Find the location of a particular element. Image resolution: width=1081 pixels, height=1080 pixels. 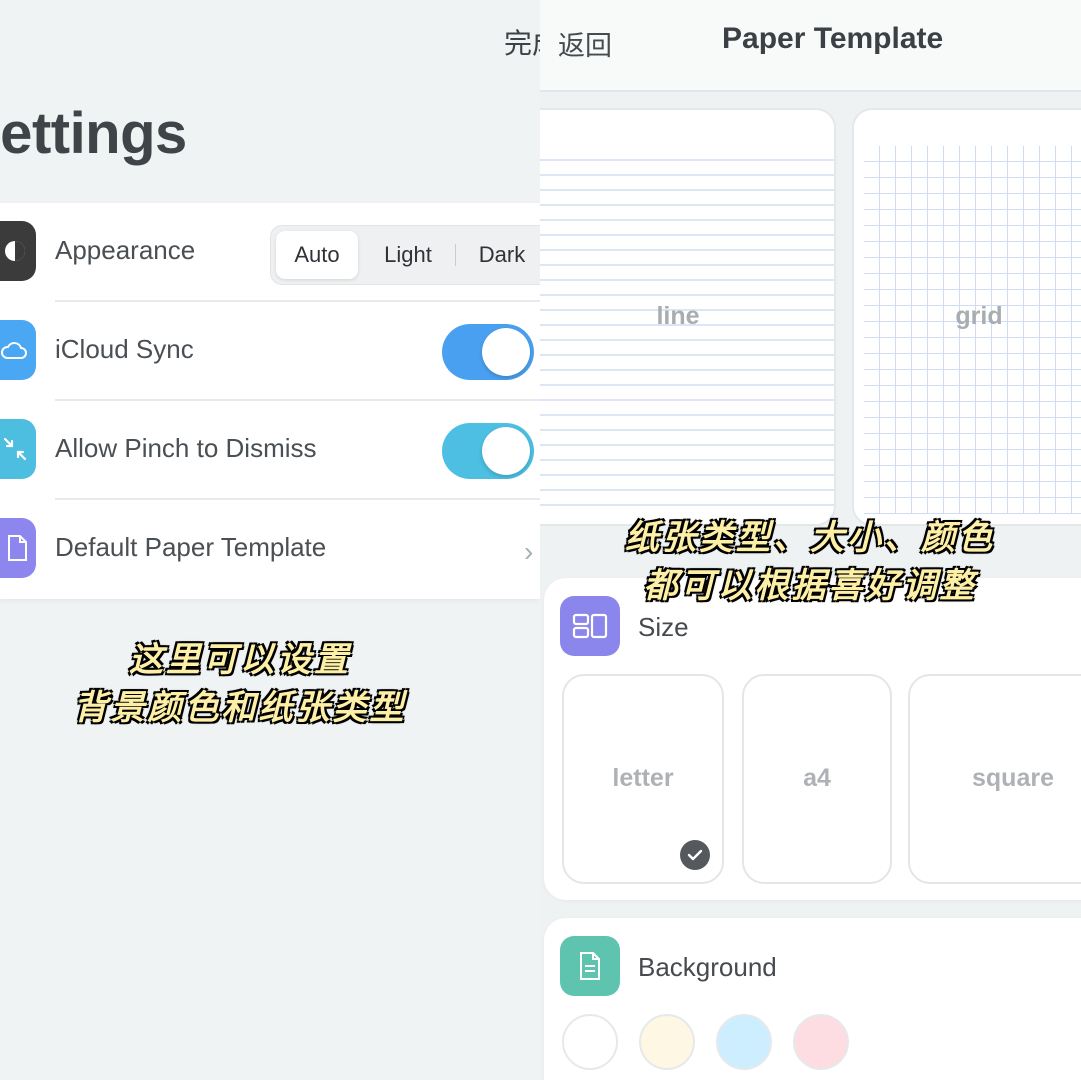

caption-line: 这里可以设置 is located at coordinates (240, 660).